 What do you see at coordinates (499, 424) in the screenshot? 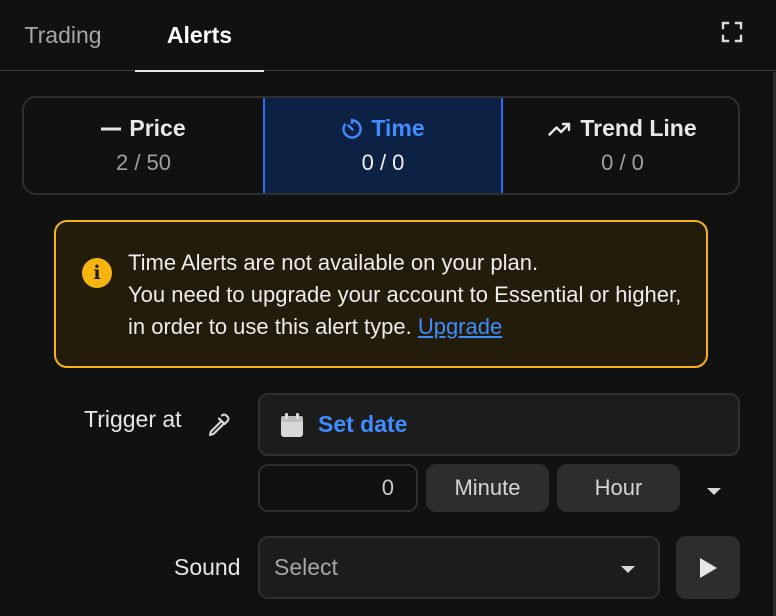
I see `set-date-field: Set date` at bounding box center [499, 424].